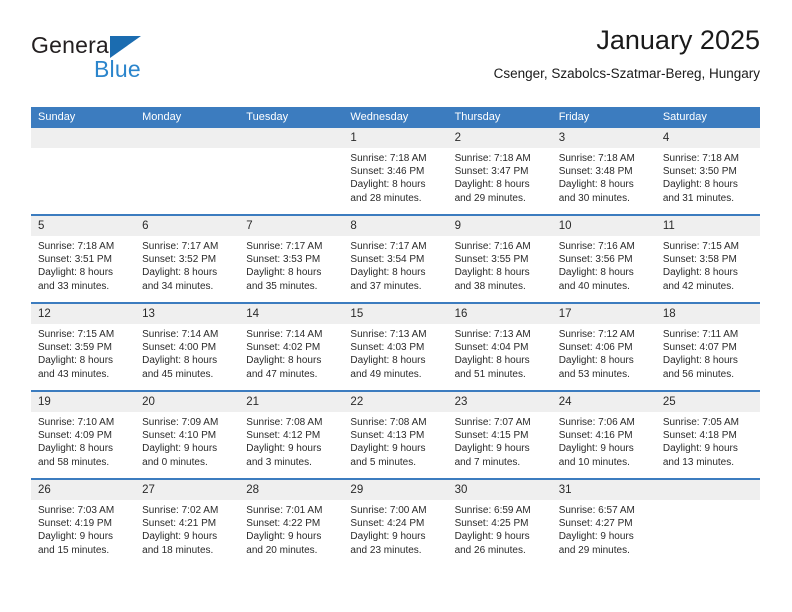  What do you see at coordinates (603, 402) in the screenshot?
I see `day-number: 24` at bounding box center [603, 402].